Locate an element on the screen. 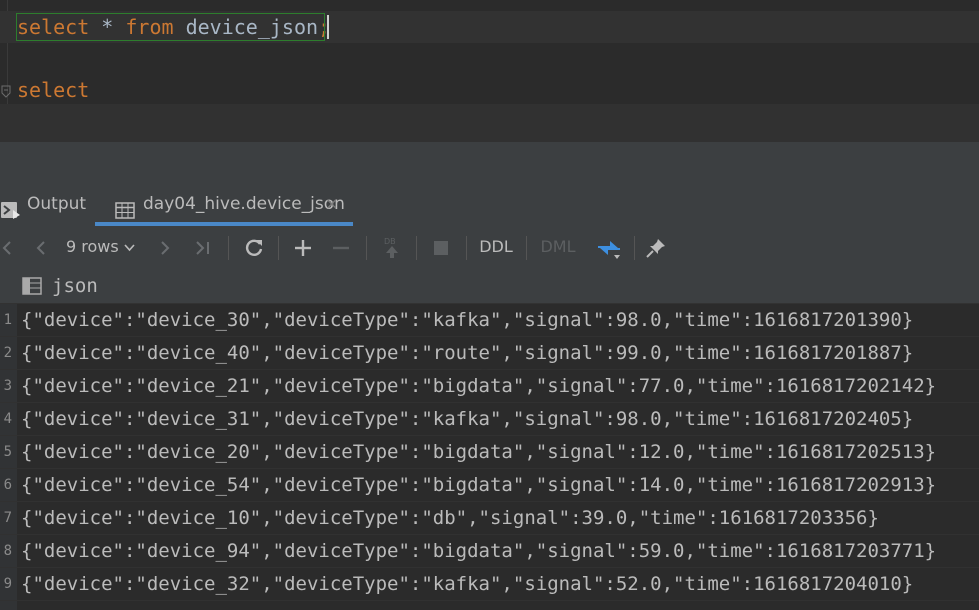 This screenshot has width=979, height=610. row-number: 2 is located at coordinates (7, 353).